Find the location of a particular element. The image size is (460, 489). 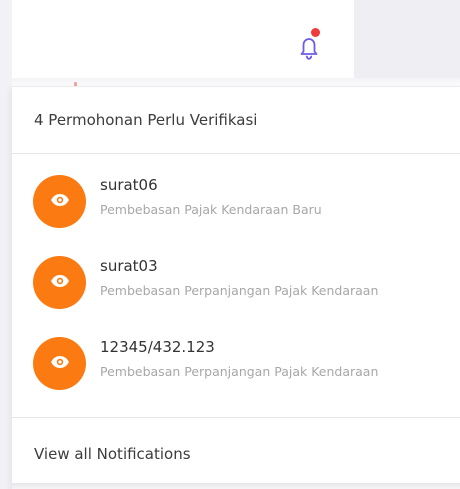

page-bottom-shade is located at coordinates (236, 486).